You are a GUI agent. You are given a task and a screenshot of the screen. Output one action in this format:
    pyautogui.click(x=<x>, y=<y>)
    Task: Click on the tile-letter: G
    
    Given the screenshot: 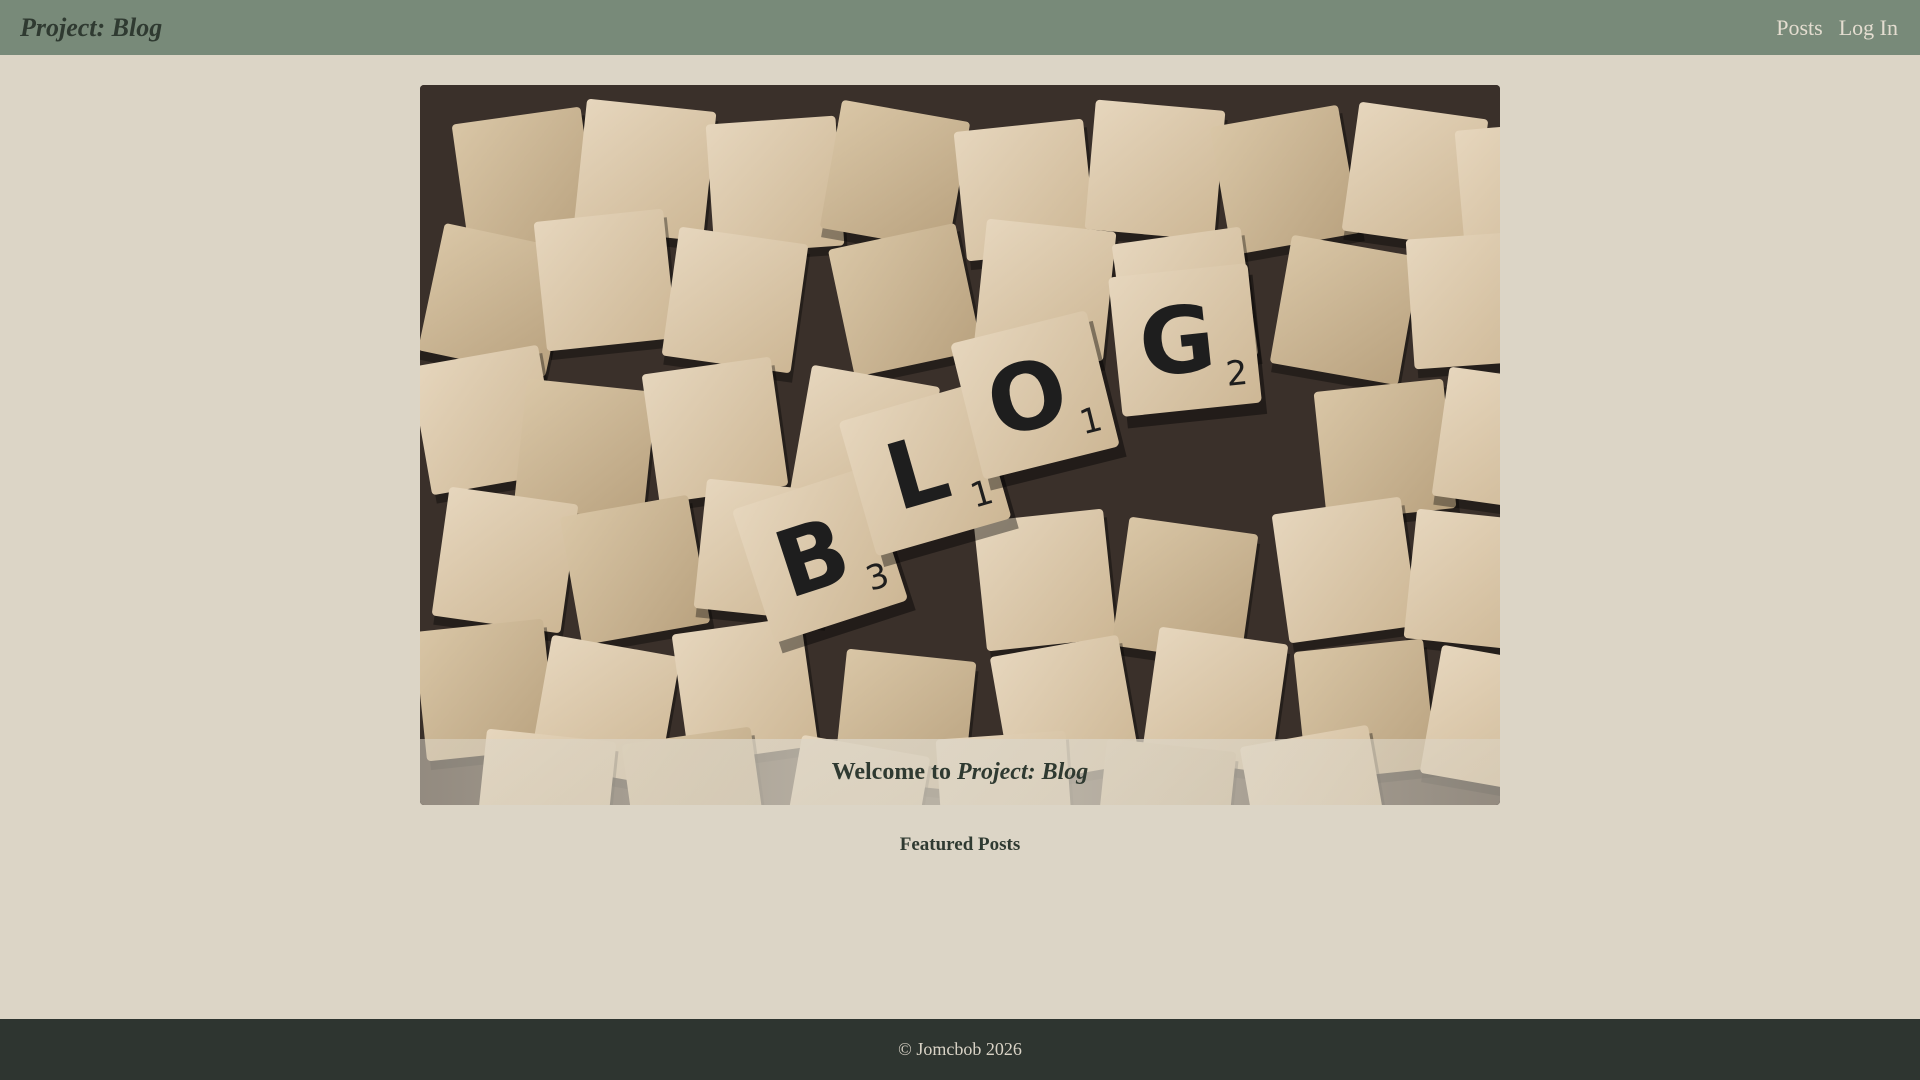 What is the action you would take?
    pyautogui.click(x=1177, y=341)
    